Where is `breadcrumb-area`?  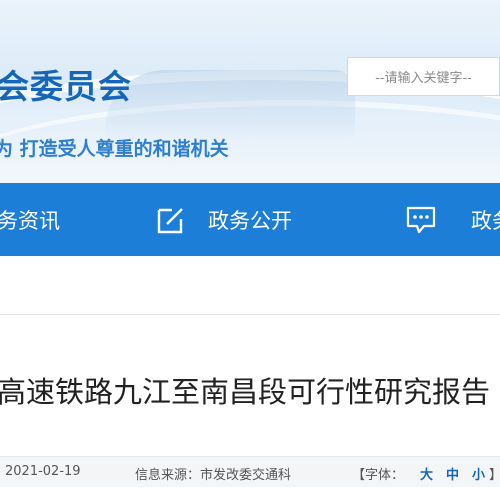
breadcrumb-area is located at coordinates (250, 285).